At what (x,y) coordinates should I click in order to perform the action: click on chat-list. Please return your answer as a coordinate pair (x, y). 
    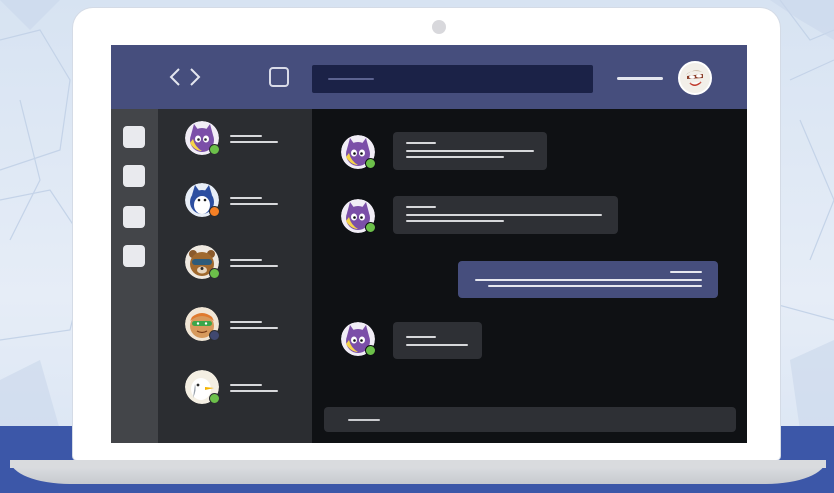
    Looking at the image, I should click on (235, 276).